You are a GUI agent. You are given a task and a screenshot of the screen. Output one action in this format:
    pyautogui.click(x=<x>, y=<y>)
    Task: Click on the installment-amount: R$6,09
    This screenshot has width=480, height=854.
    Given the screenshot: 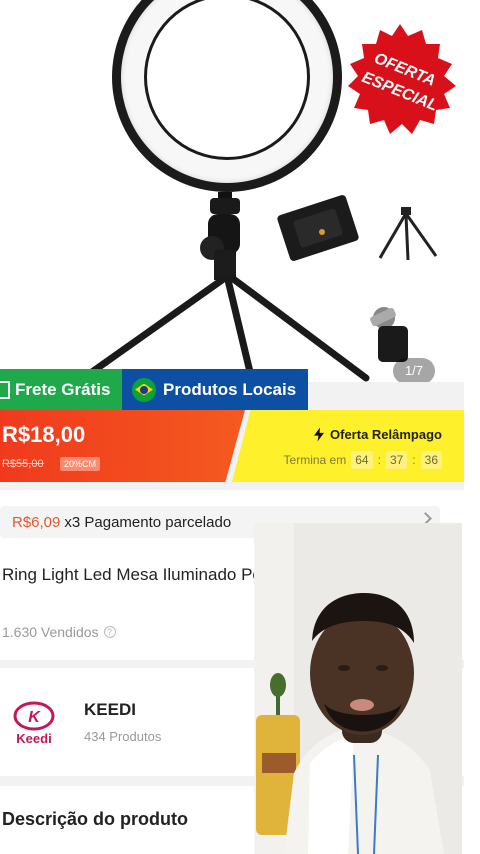 What is the action you would take?
    pyautogui.click(x=36, y=522)
    